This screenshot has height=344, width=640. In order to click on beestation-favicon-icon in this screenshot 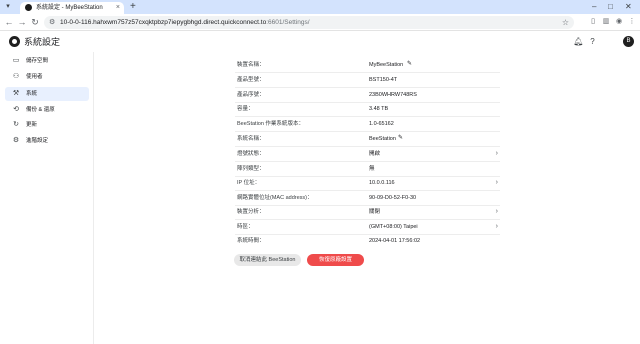, I will do `click(28, 7)`.